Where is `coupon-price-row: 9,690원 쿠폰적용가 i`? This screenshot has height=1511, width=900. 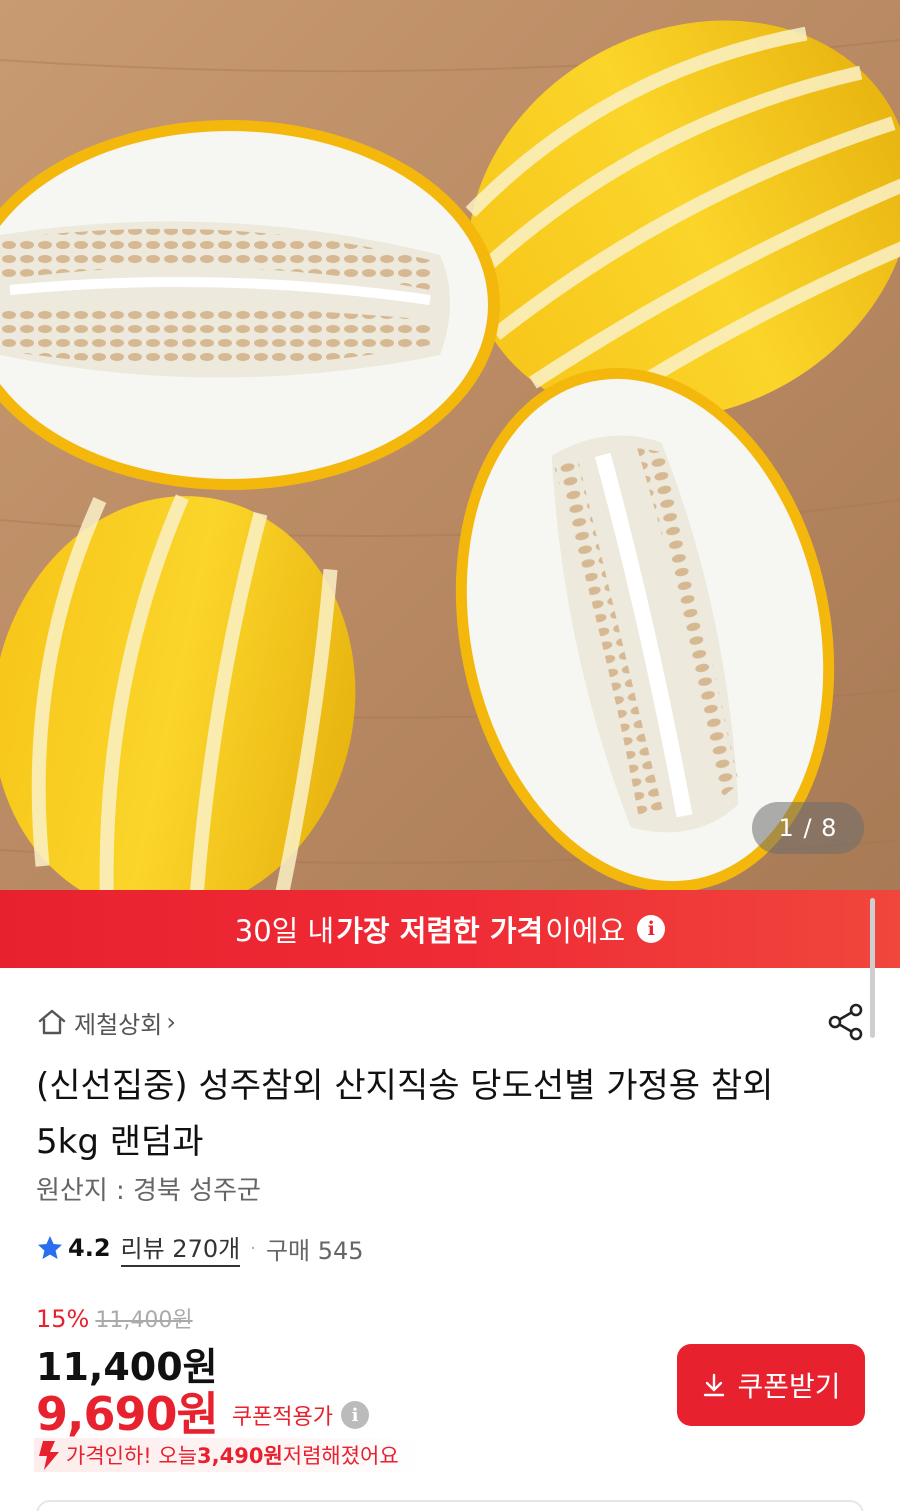
coupon-price-row: 9,690원 쿠폰적용가 i is located at coordinates (203, 1411).